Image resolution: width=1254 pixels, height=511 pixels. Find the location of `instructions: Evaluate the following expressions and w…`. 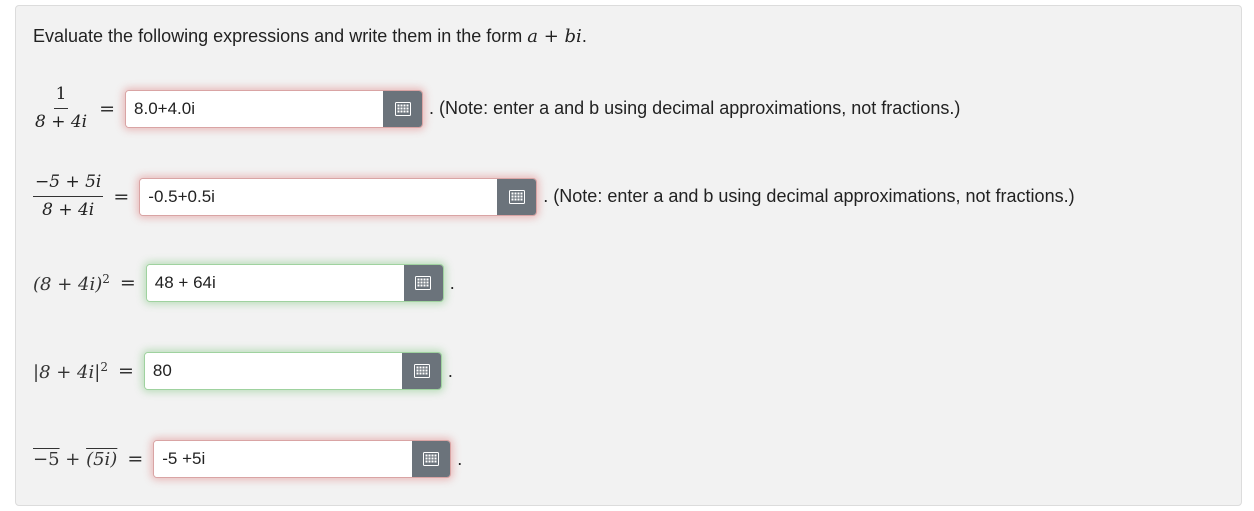

instructions: Evaluate the following expressions and w… is located at coordinates (310, 36).